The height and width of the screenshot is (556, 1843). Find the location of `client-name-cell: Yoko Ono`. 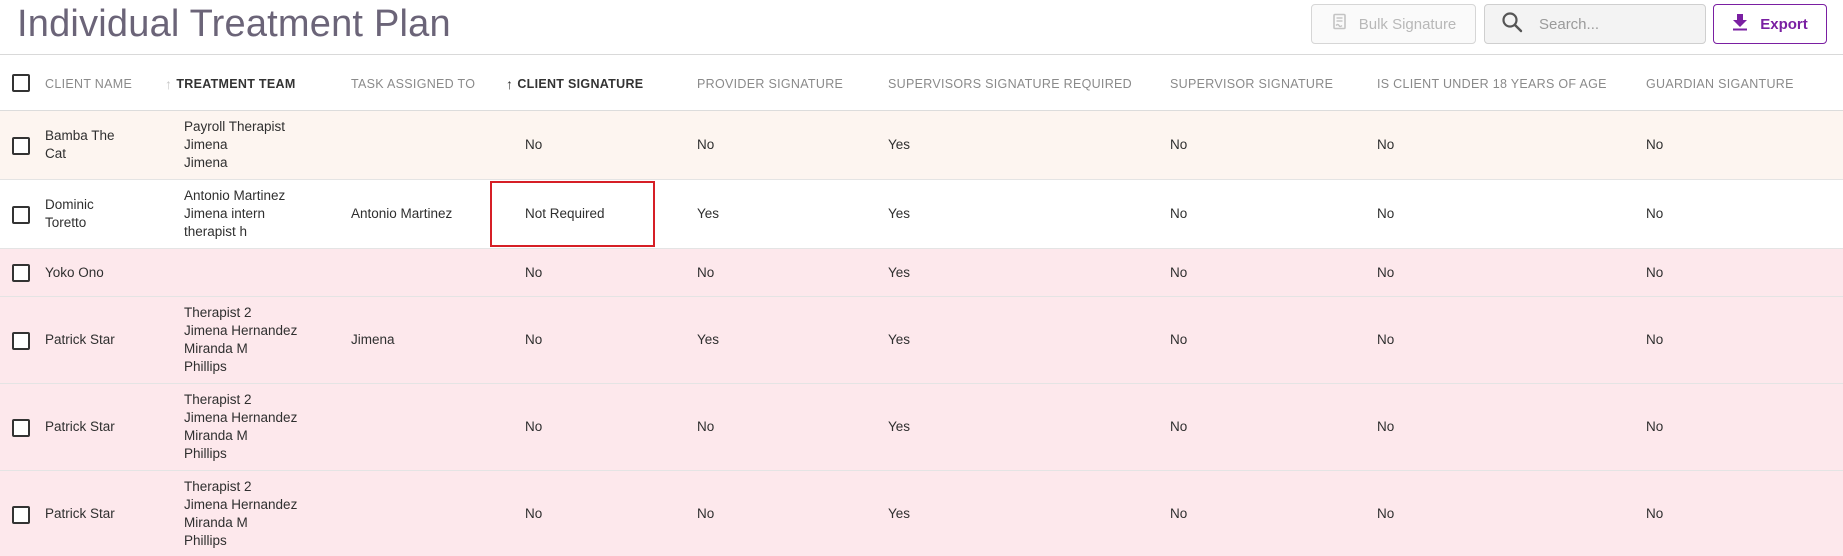

client-name-cell: Yoko Ono is located at coordinates (74, 272).